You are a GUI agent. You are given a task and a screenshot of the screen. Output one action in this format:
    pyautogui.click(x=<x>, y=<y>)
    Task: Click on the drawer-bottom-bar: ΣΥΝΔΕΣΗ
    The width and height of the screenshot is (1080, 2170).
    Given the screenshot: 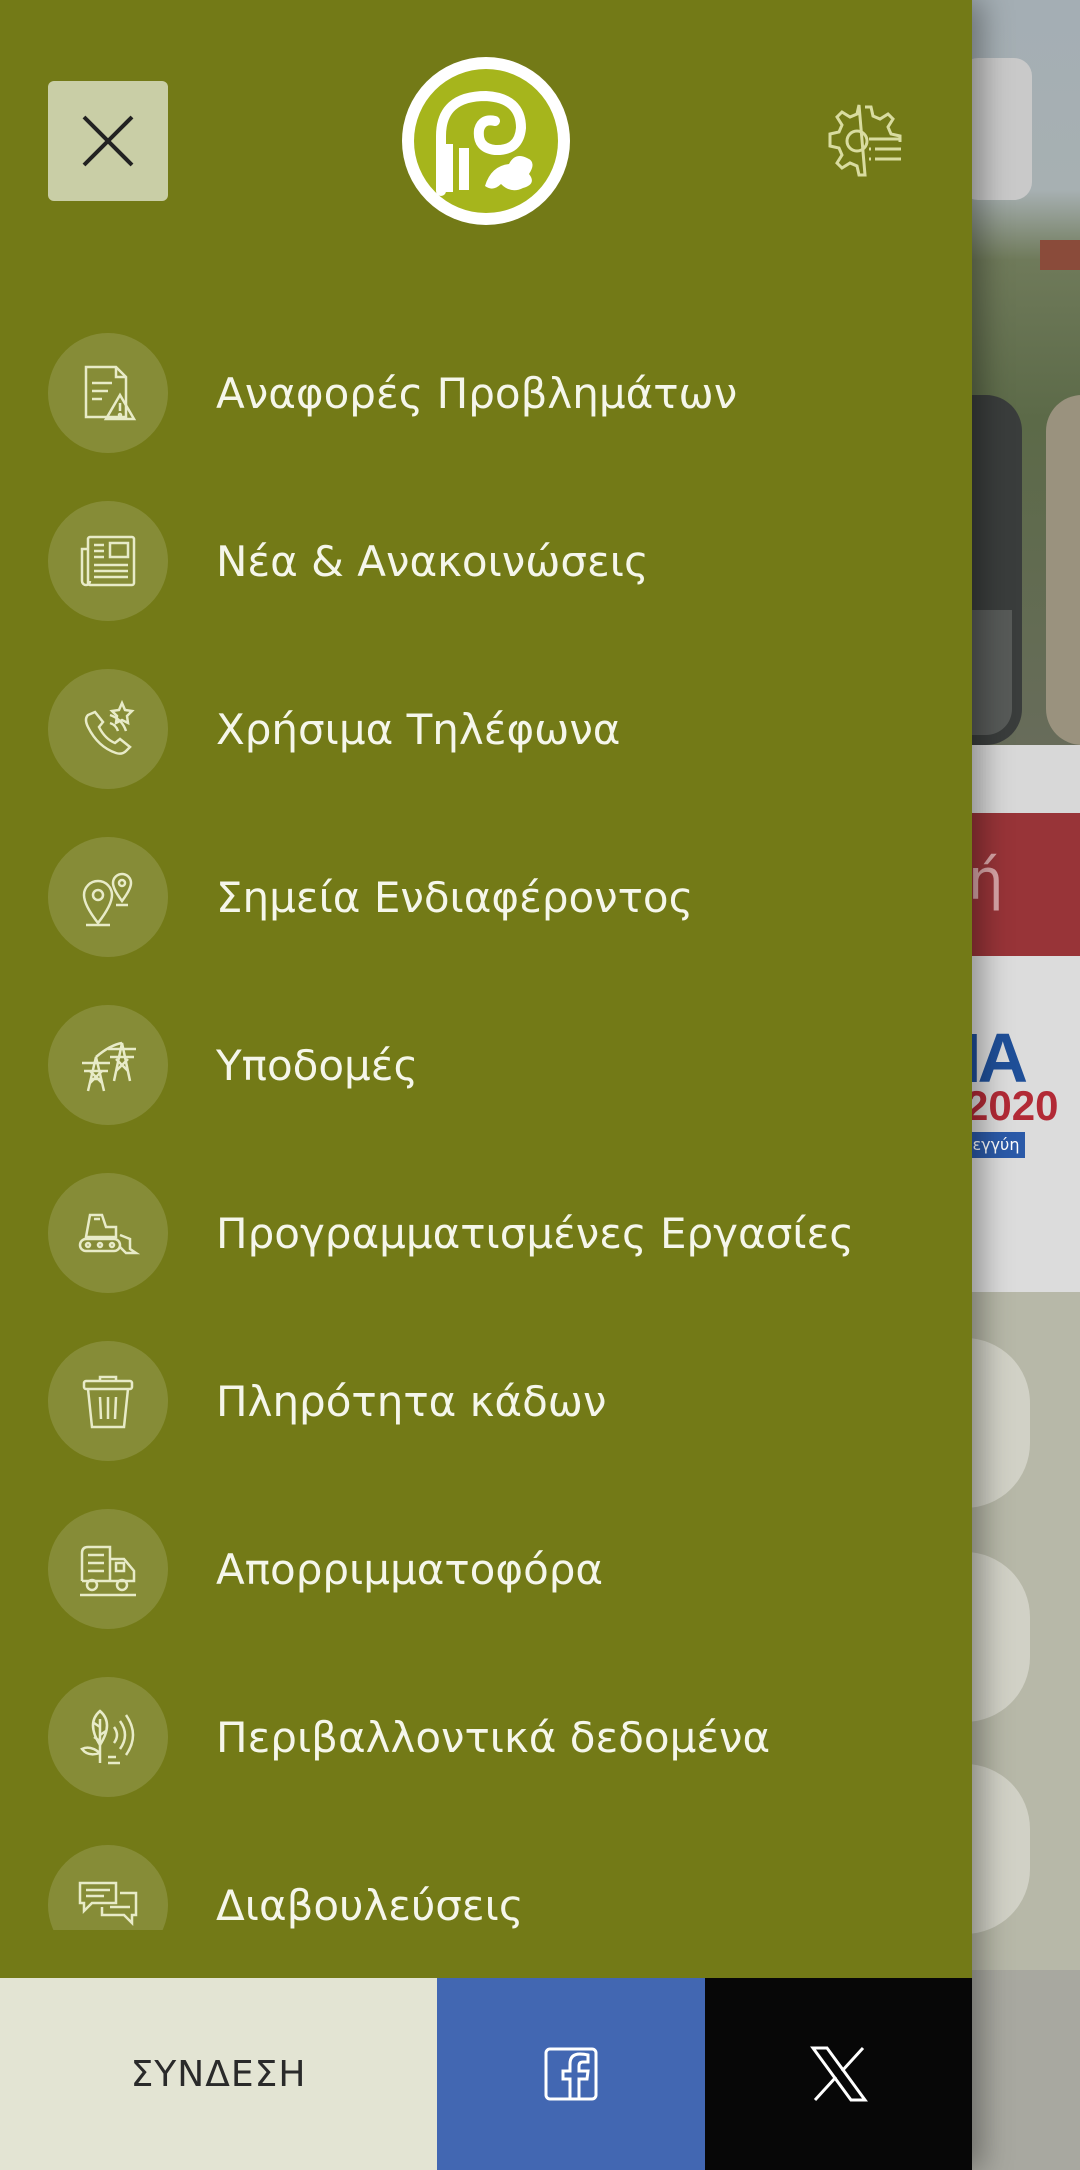 What is the action you would take?
    pyautogui.click(x=486, y=2074)
    